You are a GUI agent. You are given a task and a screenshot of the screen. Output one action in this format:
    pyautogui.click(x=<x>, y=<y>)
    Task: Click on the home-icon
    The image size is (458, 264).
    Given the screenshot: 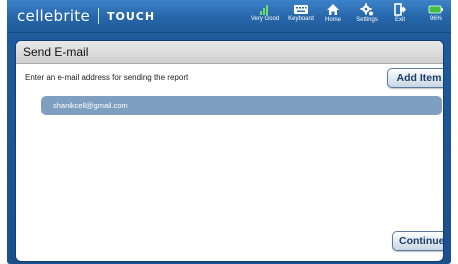 What is the action you would take?
    pyautogui.click(x=333, y=9)
    